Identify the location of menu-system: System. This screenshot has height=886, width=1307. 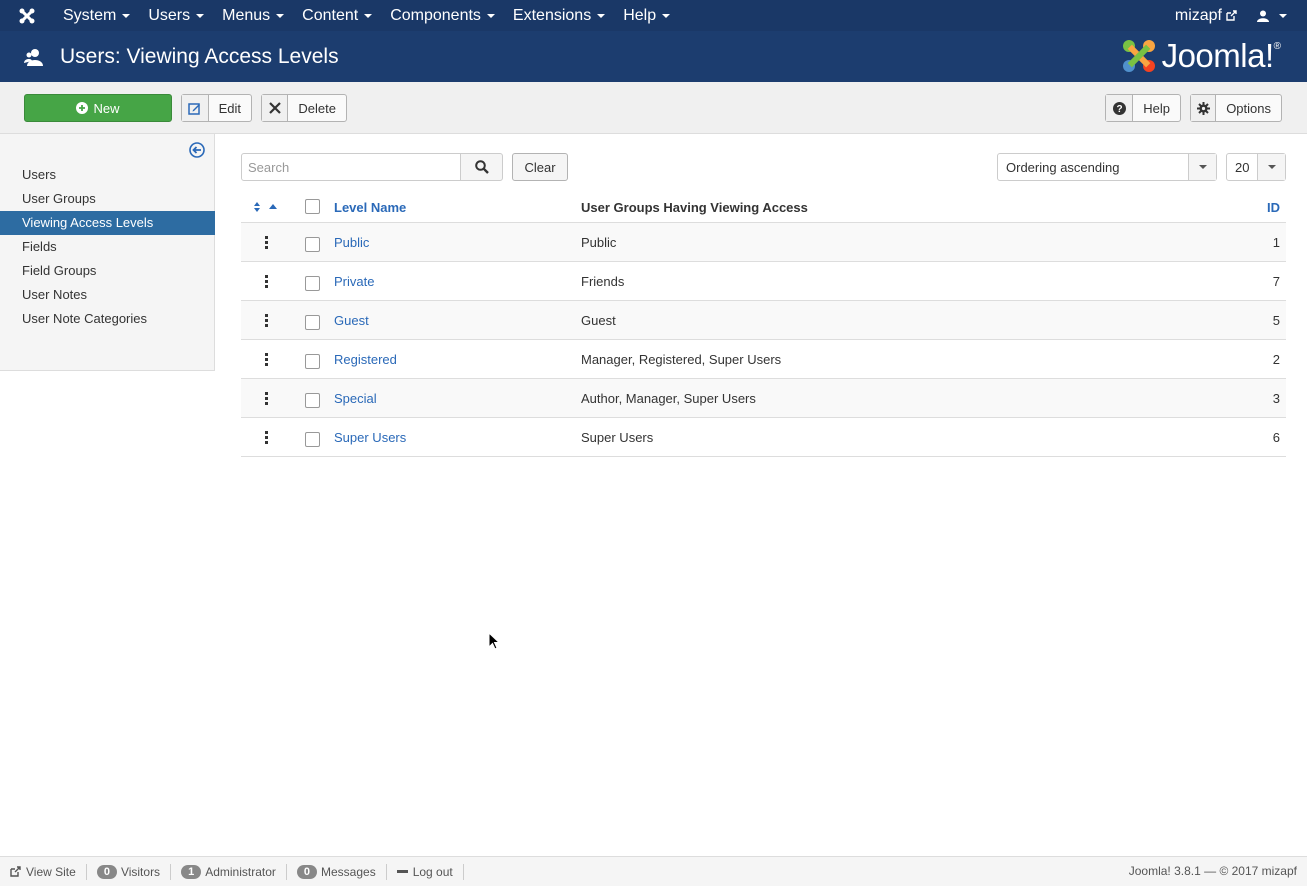
(96, 15).